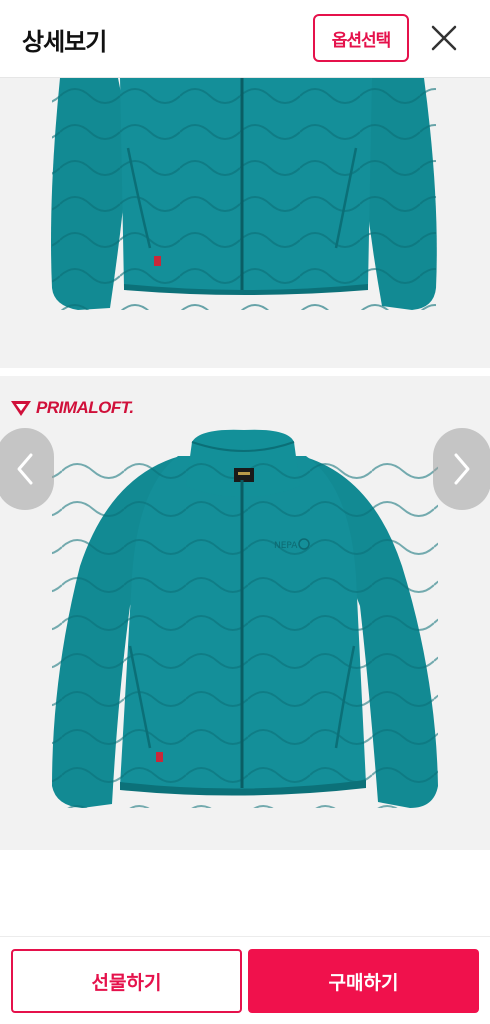  Describe the element at coordinates (245, 39) in the screenshot. I see `header: 상세보기 옵션선택` at that location.